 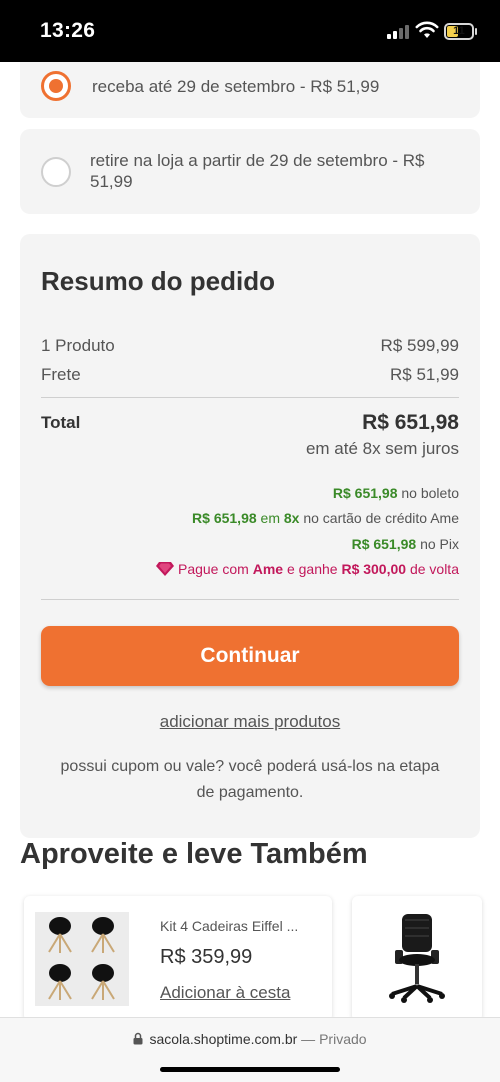 What do you see at coordinates (250, 656) in the screenshot?
I see `continue-button: Continuar` at bounding box center [250, 656].